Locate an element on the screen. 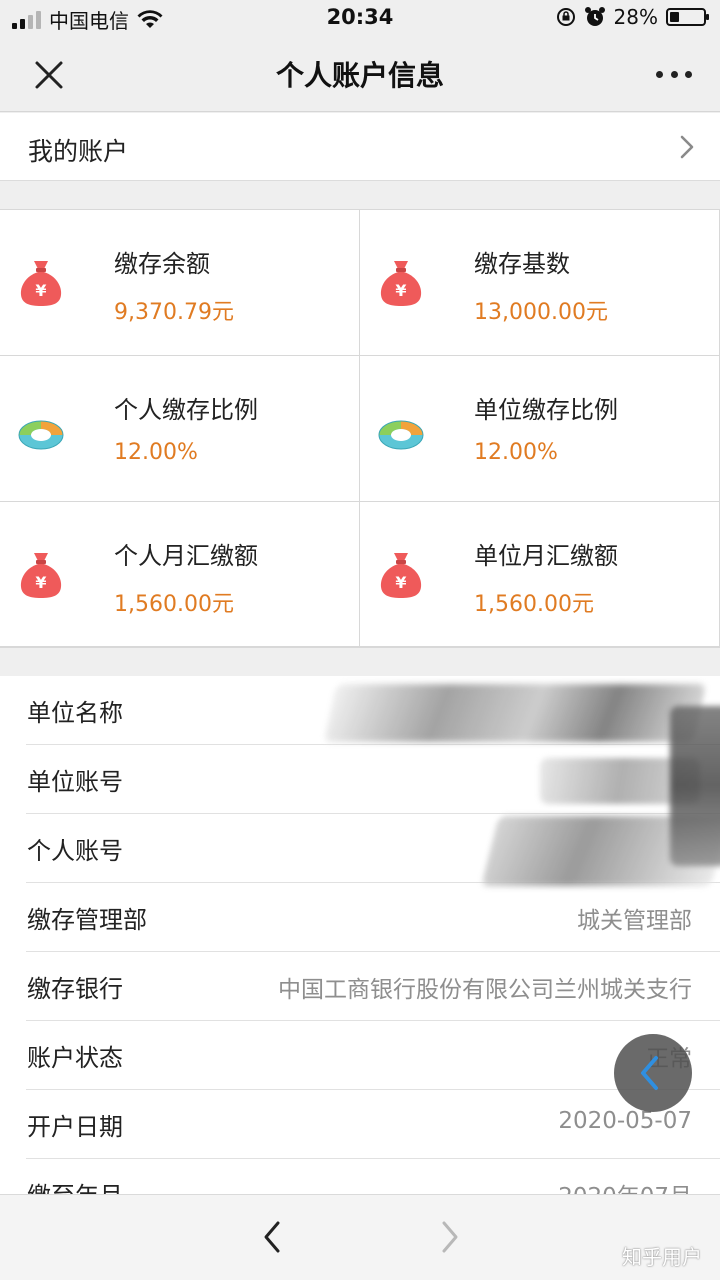 This screenshot has height=1280, width=720. detail-key: 缴存银行 is located at coordinates (75, 989).